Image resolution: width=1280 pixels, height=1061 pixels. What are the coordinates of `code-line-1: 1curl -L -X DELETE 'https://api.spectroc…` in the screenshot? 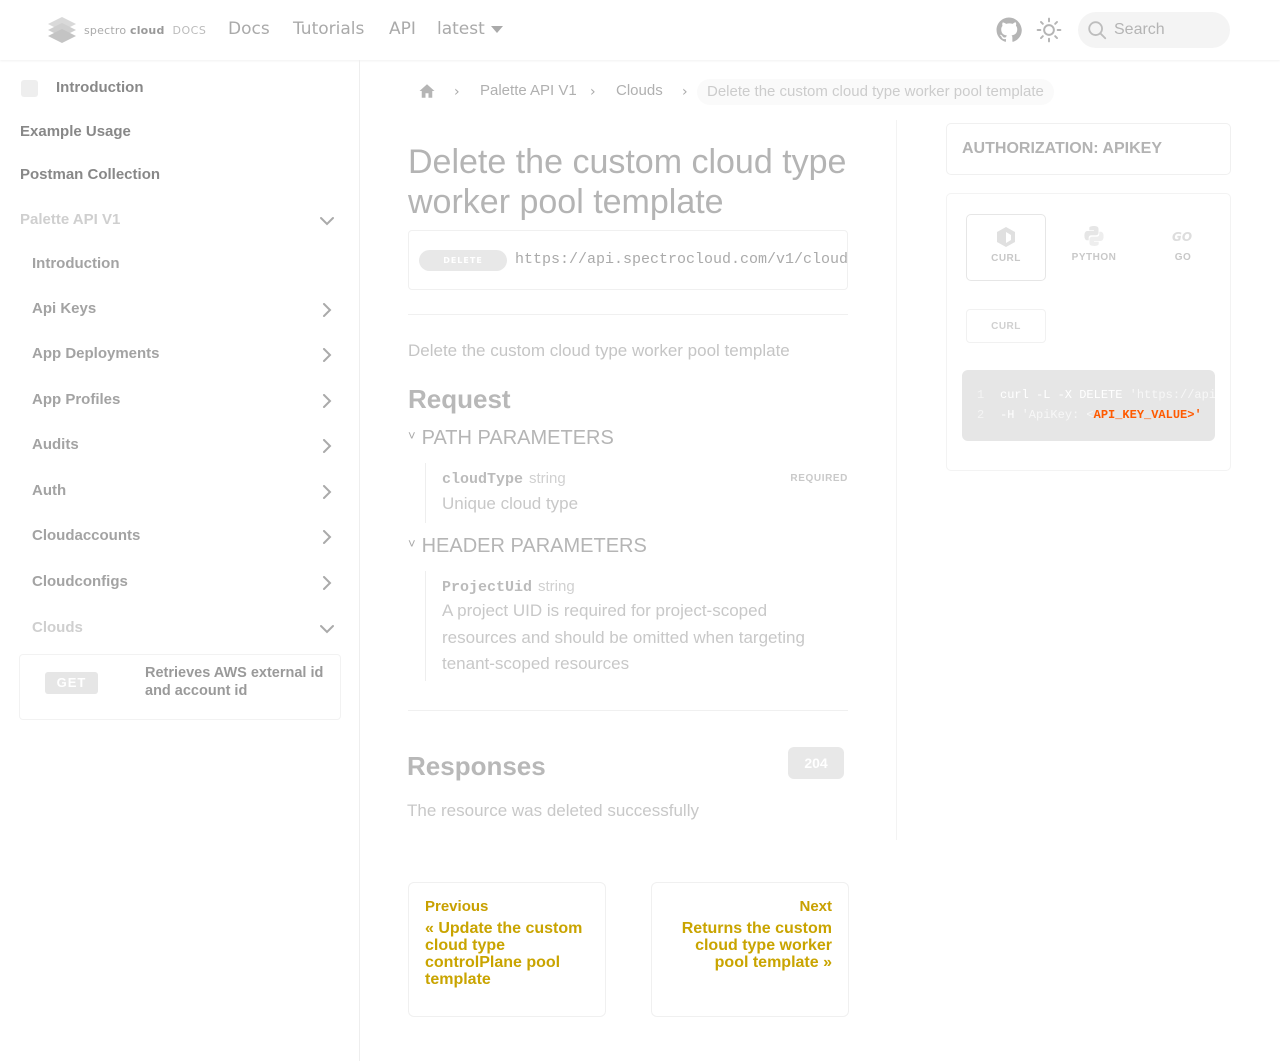 It's located at (1096, 395).